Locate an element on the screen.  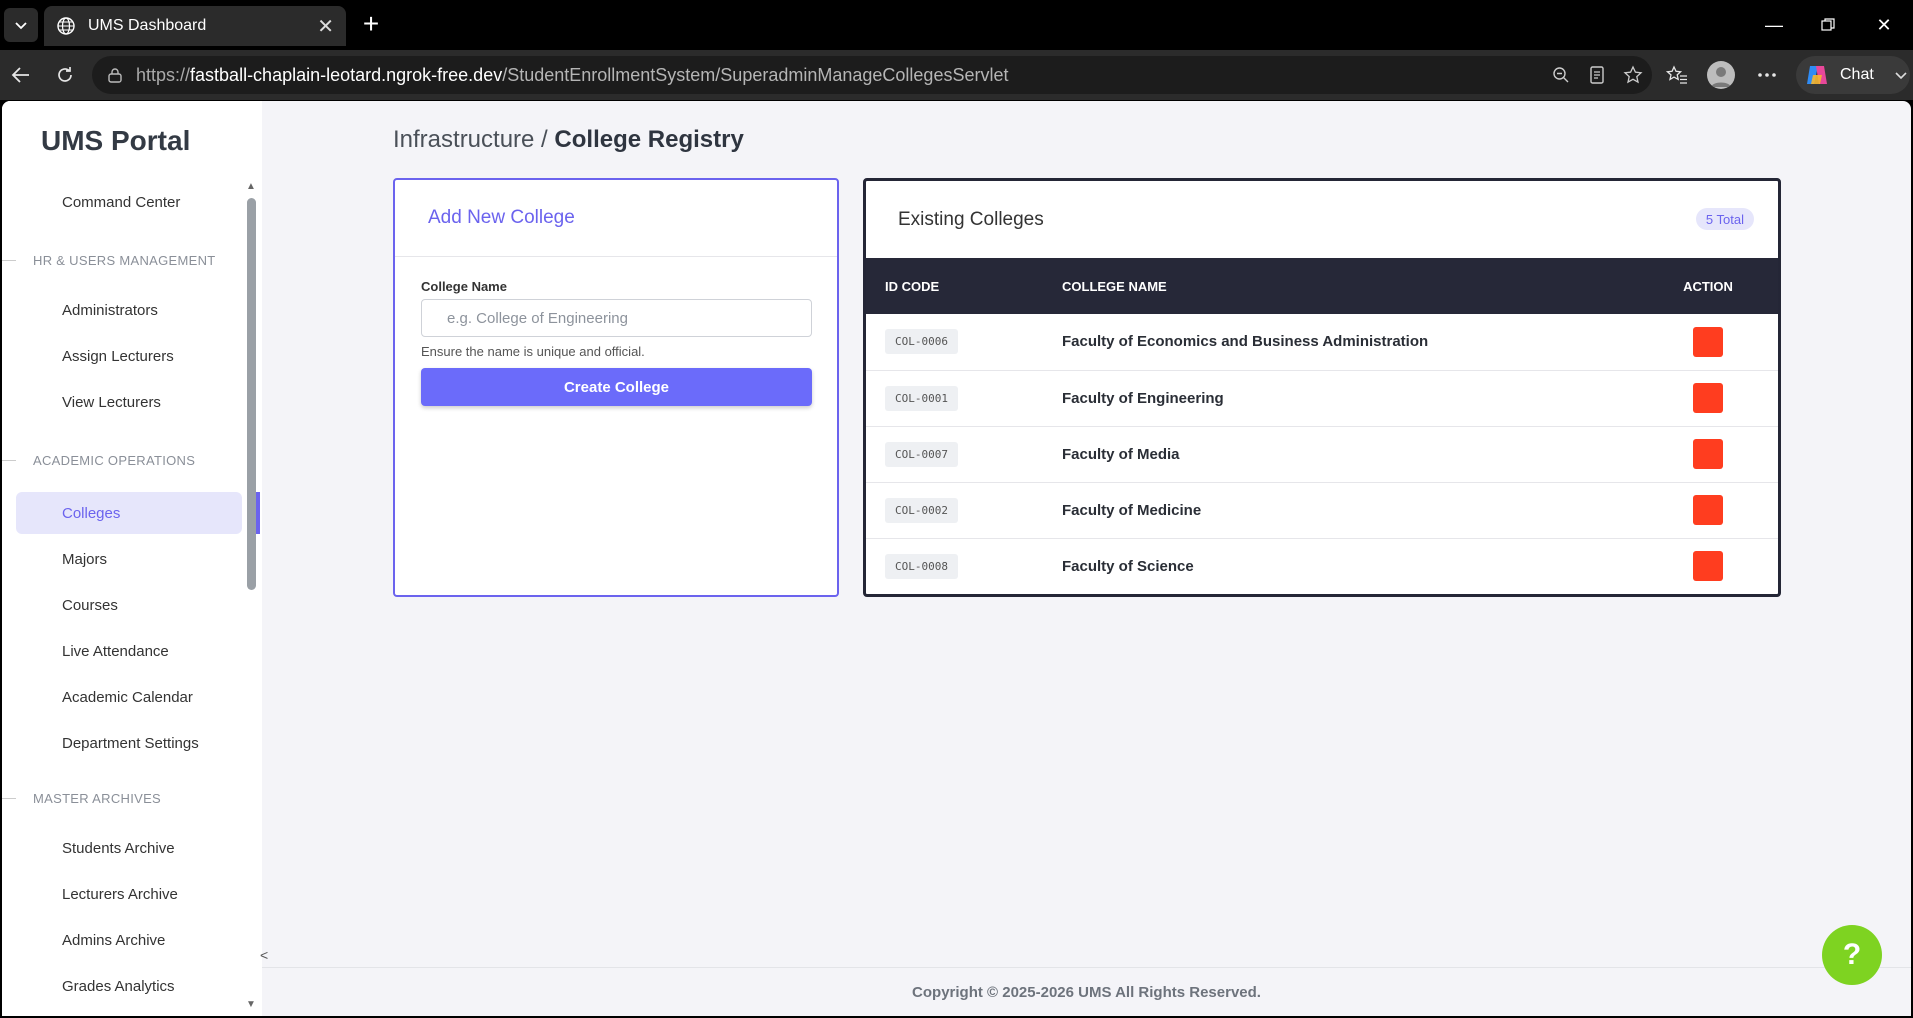
sidebar-item-admins-archive: Admins Archive is located at coordinates (129, 940).